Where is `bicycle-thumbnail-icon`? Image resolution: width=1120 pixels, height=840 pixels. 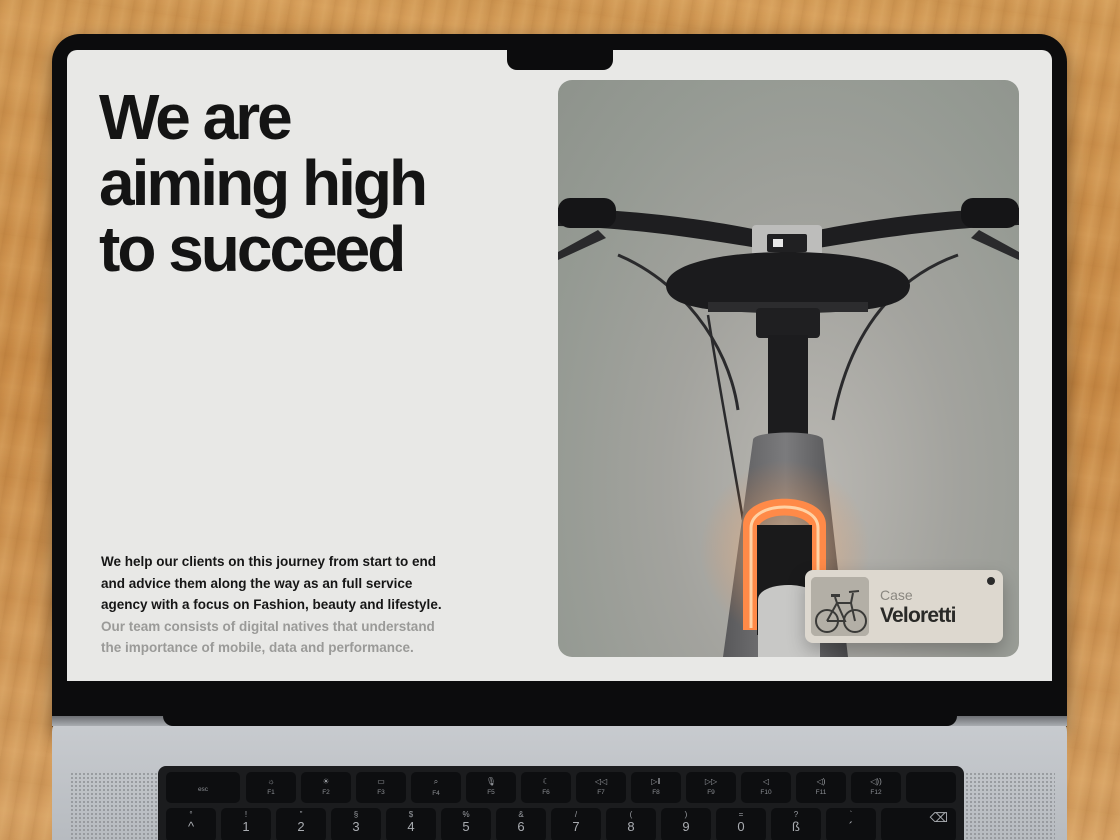 bicycle-thumbnail-icon is located at coordinates (840, 606).